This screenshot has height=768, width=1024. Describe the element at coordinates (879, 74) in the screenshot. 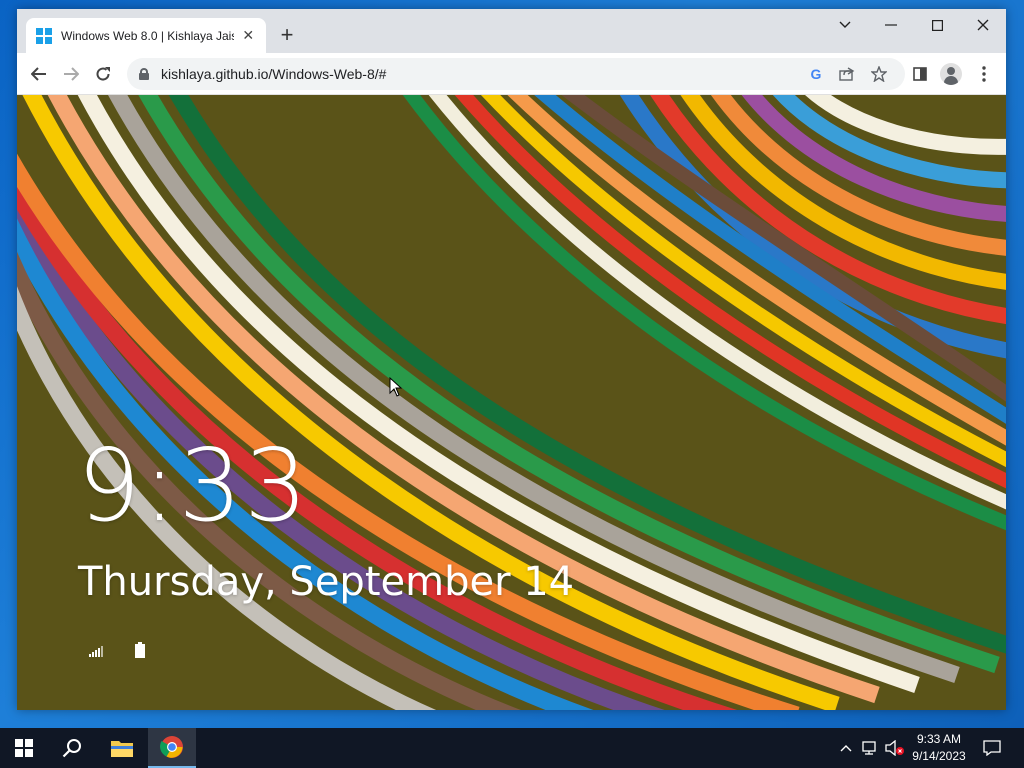

I see `star-icon` at that location.